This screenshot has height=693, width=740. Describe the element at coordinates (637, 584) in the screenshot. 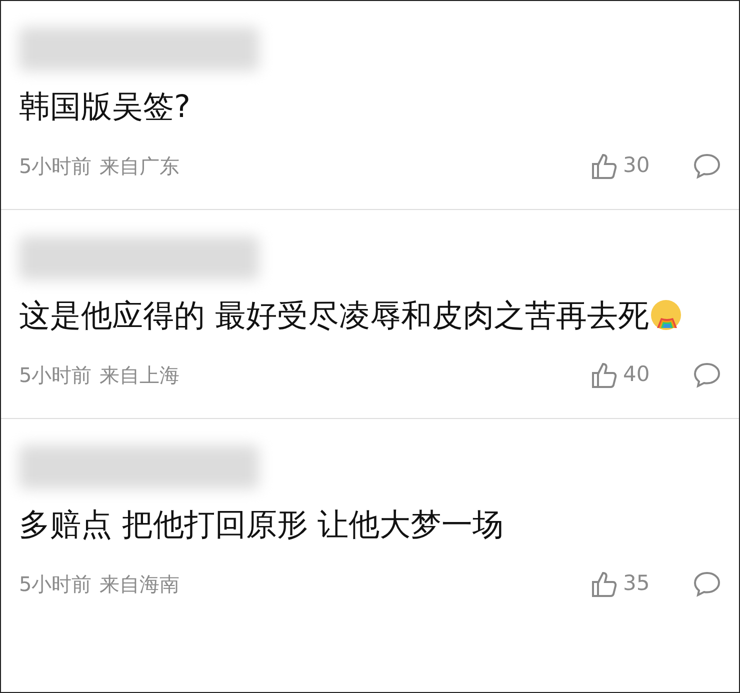

I see `like-count: 35` at that location.